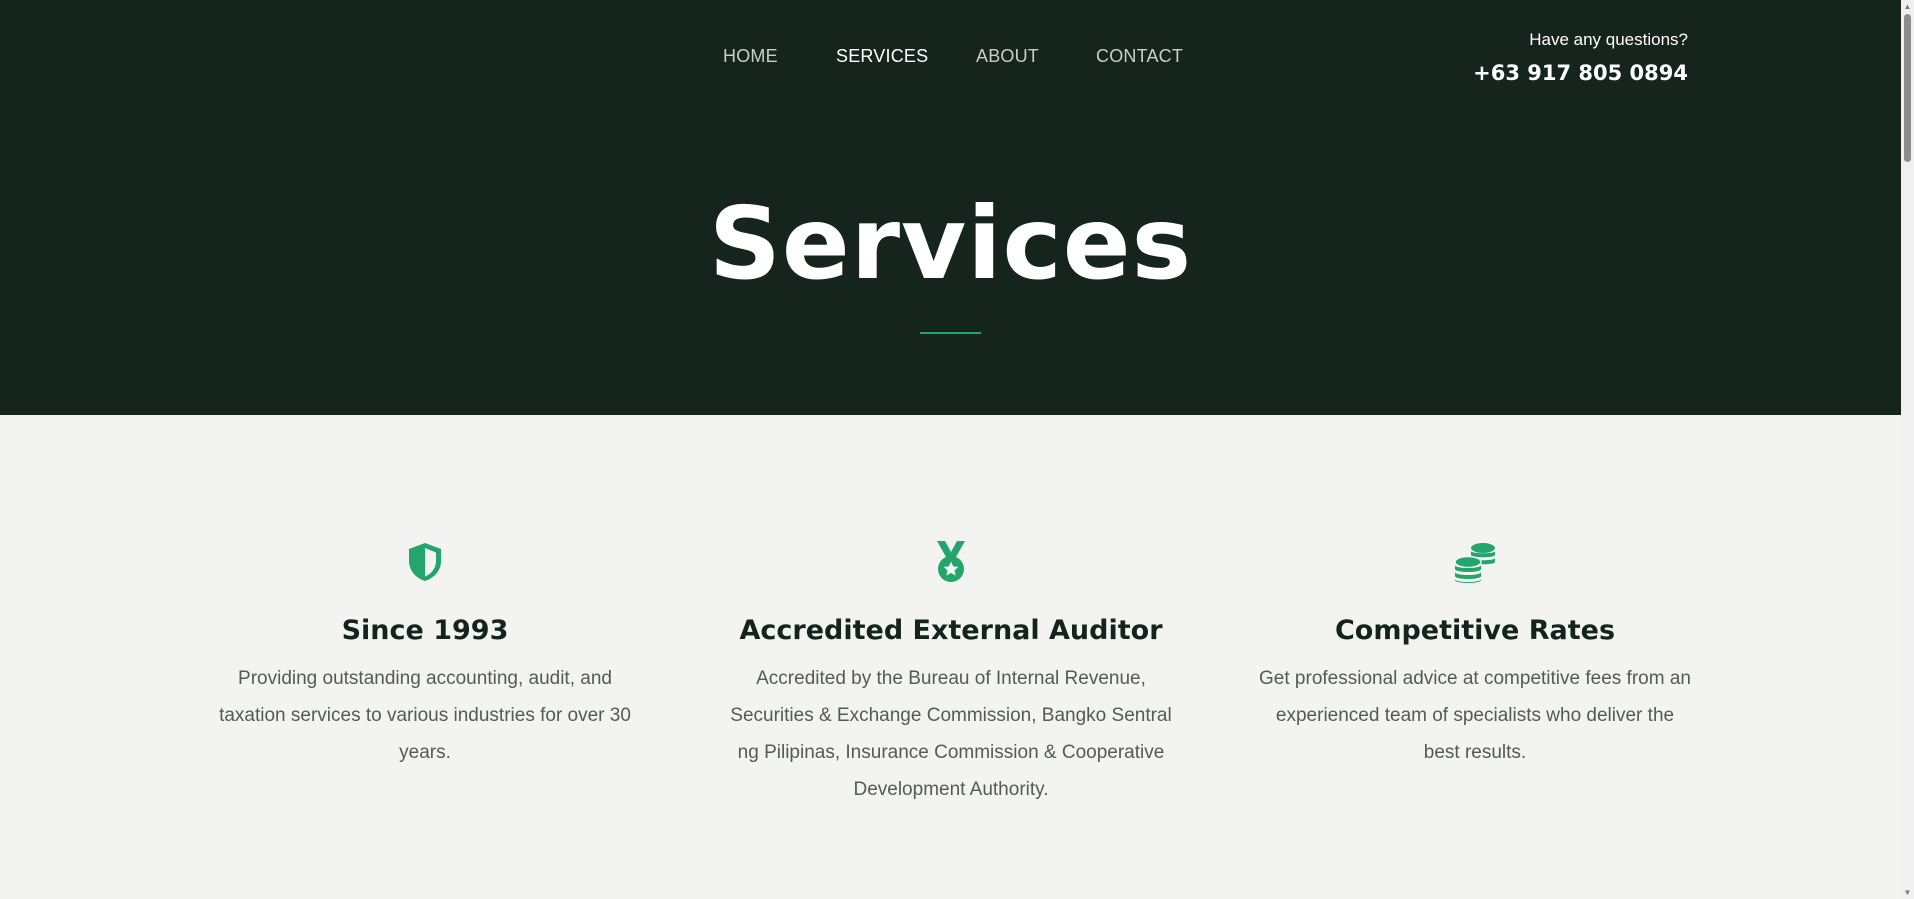  What do you see at coordinates (1580, 73) in the screenshot?
I see `contact-phone-link: +63 917 805 0894` at bounding box center [1580, 73].